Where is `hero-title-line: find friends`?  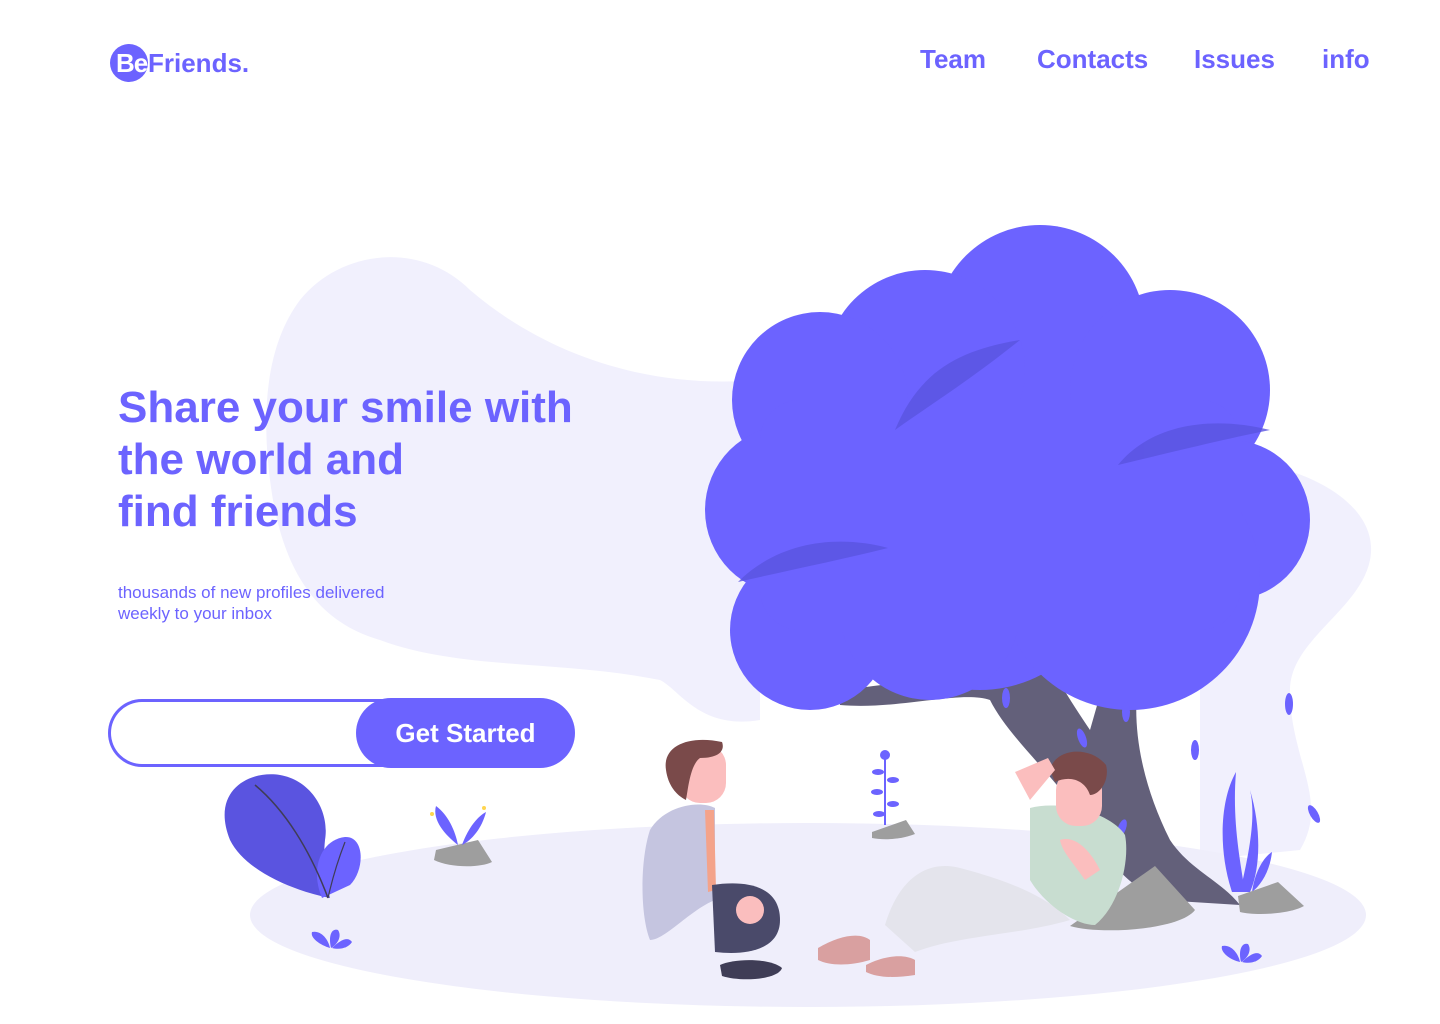
hero-title-line: find friends is located at coordinates (238, 511).